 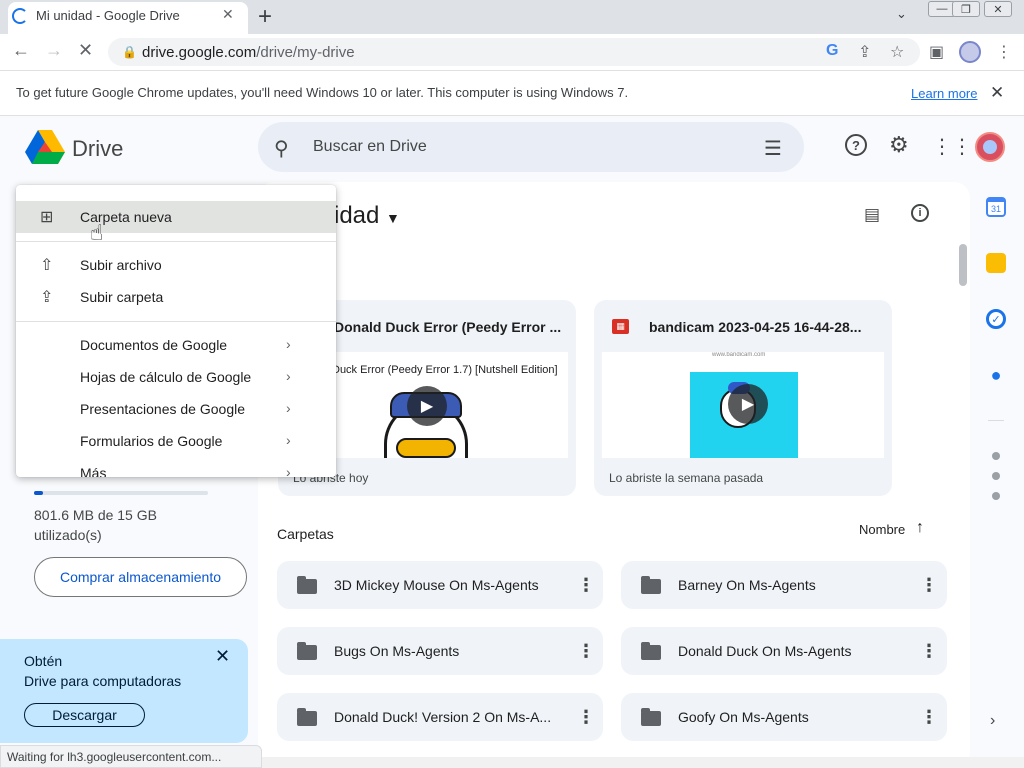 I want to click on promo-subtitle: Drive para computadoras, so click(x=103, y=681).